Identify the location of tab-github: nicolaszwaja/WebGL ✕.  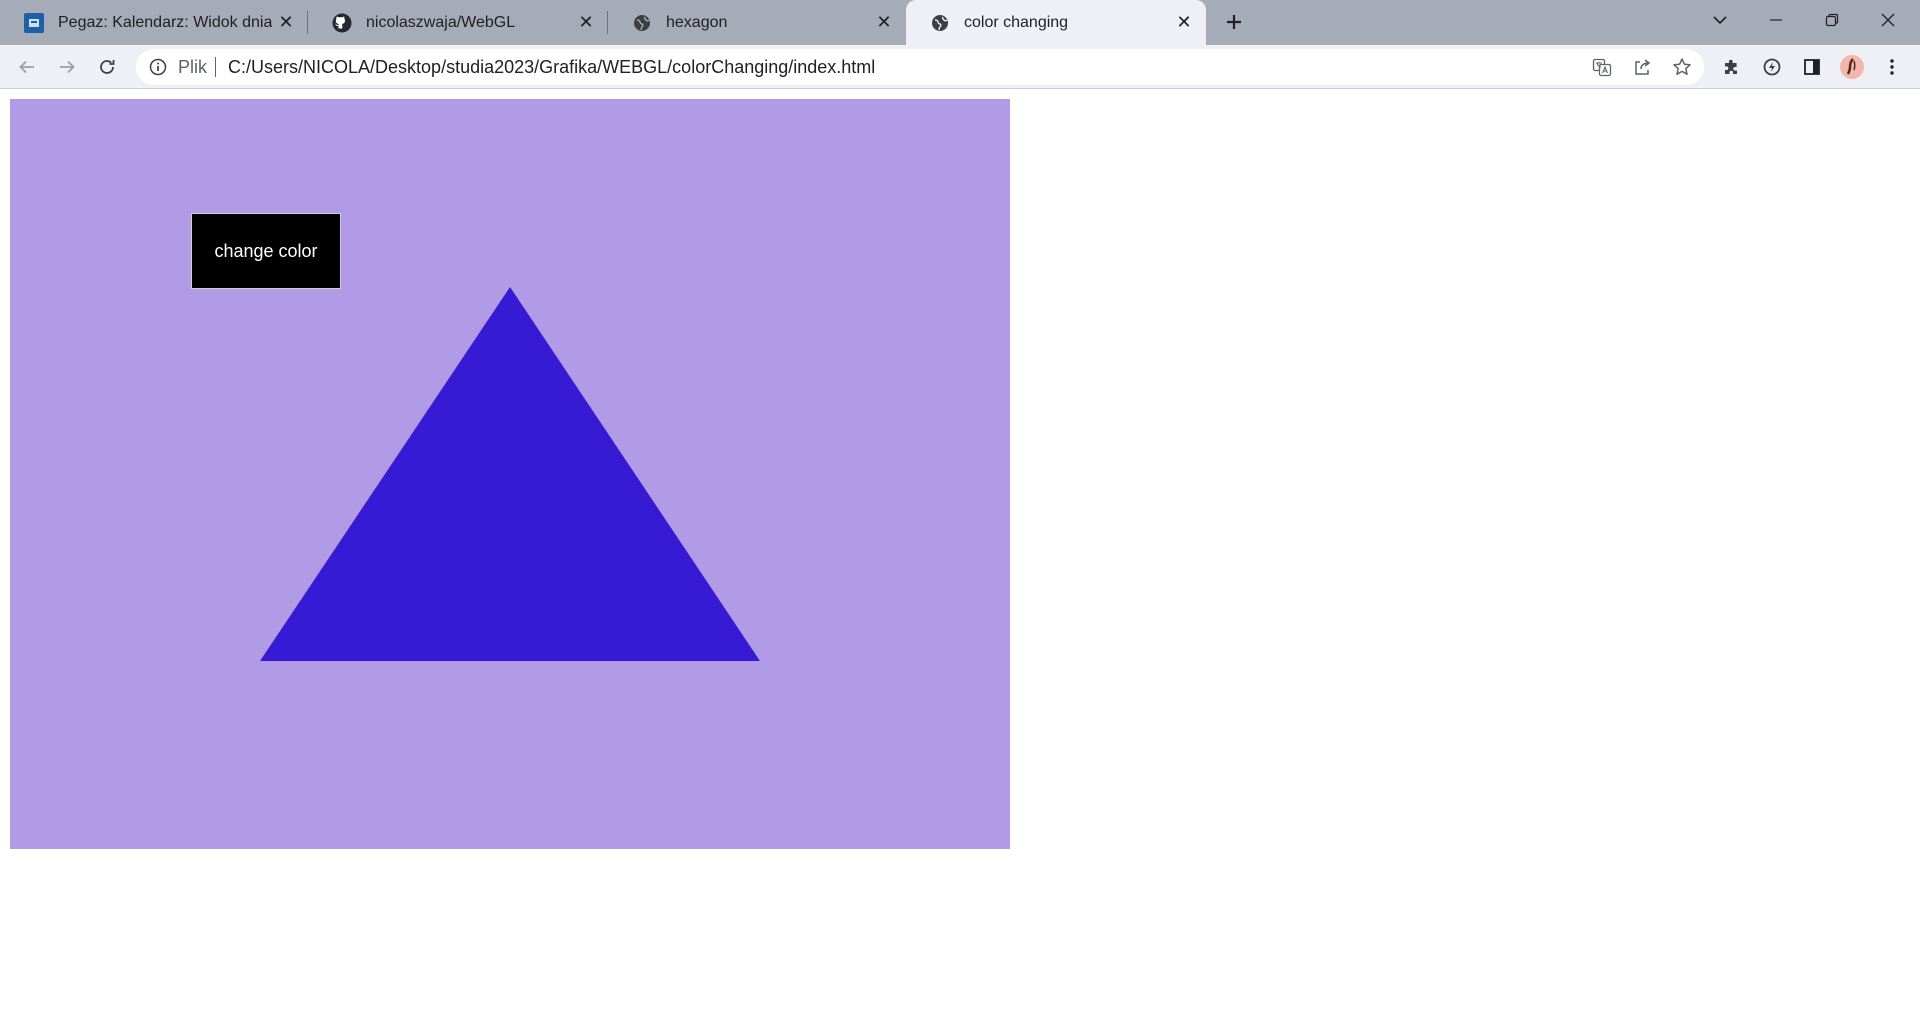
(458, 22).